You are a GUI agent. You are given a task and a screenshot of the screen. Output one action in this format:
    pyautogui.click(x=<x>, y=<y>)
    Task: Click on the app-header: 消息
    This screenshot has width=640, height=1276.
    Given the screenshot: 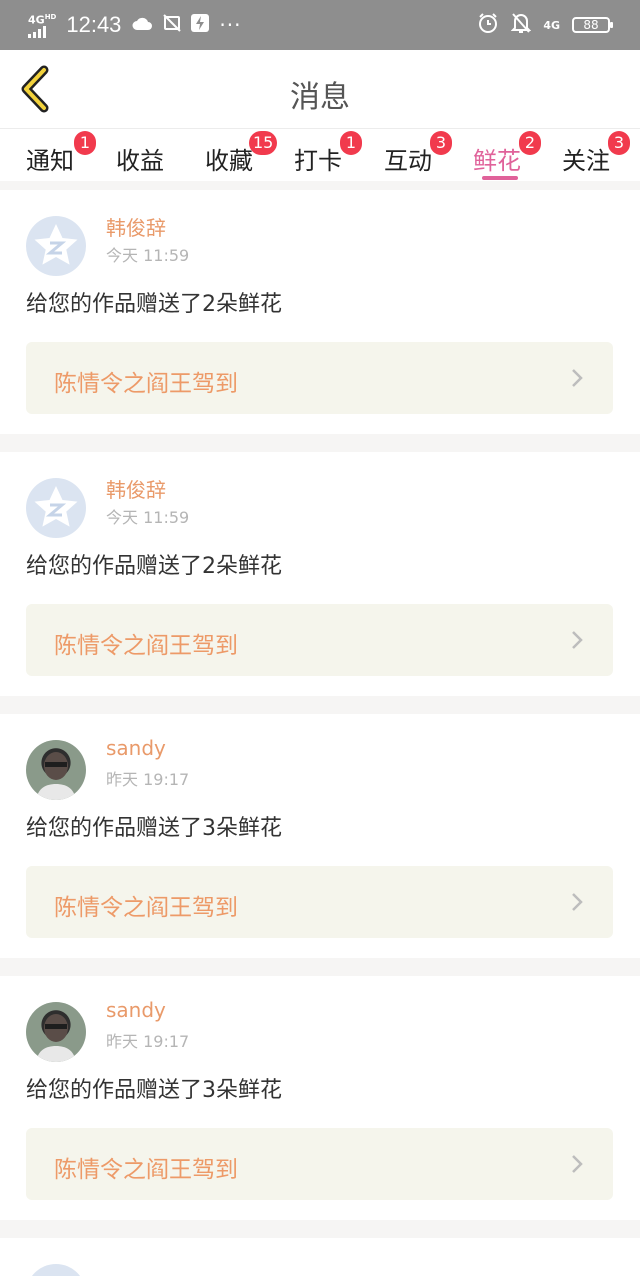 What is the action you would take?
    pyautogui.click(x=320, y=89)
    